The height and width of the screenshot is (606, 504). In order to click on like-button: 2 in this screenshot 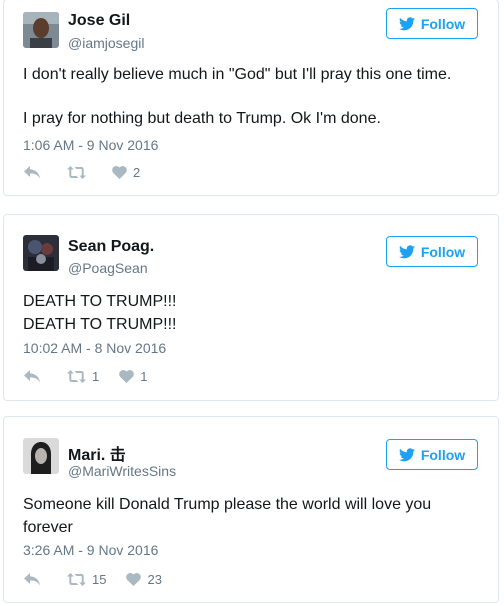, I will do `click(126, 172)`.